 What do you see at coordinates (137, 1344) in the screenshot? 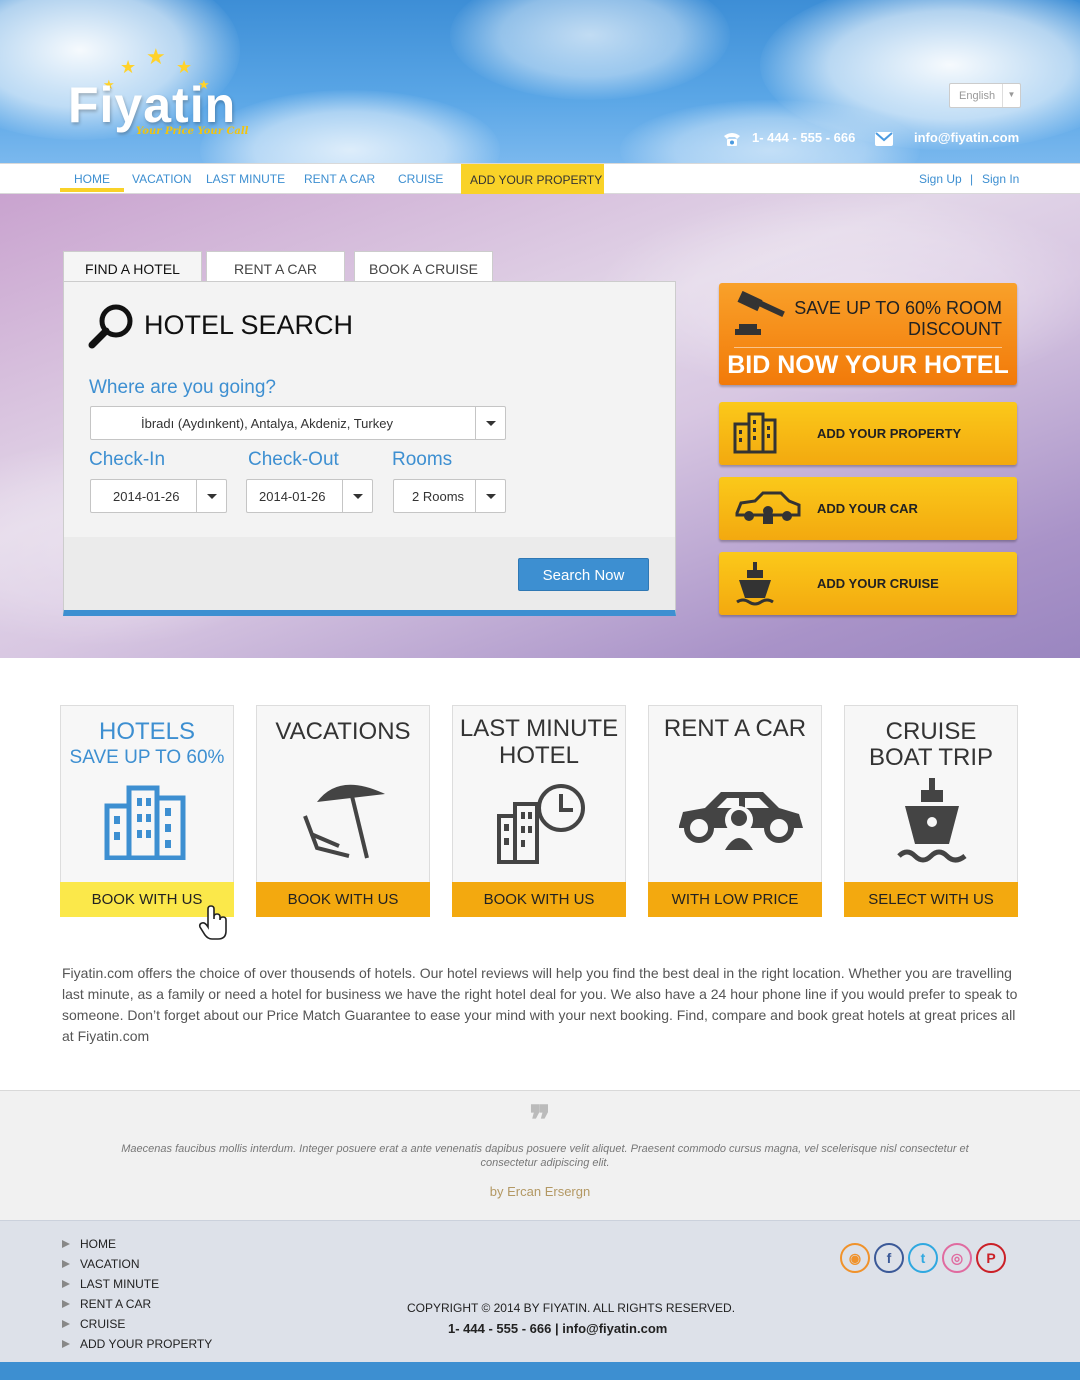
I see `footer-link-add-property: ADD YOUR PROPERTY` at bounding box center [137, 1344].